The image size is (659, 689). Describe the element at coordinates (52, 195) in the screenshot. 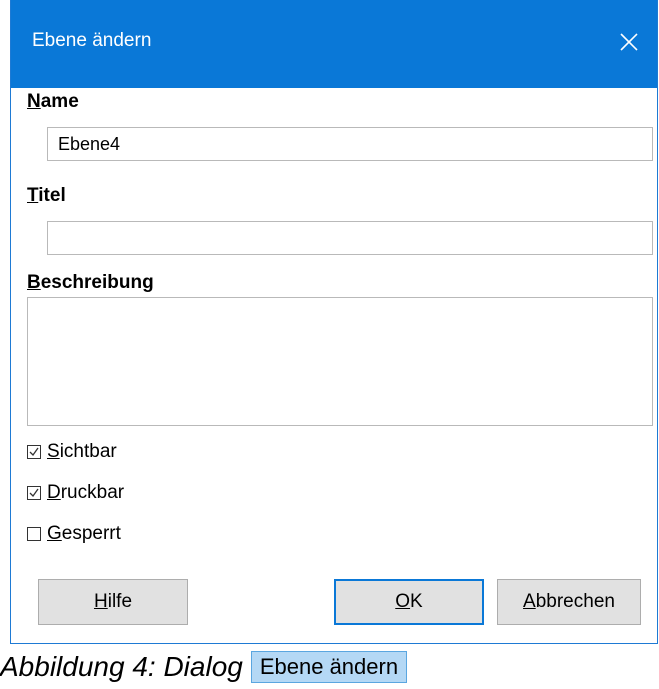

I see `title-label-rest: itel` at that location.